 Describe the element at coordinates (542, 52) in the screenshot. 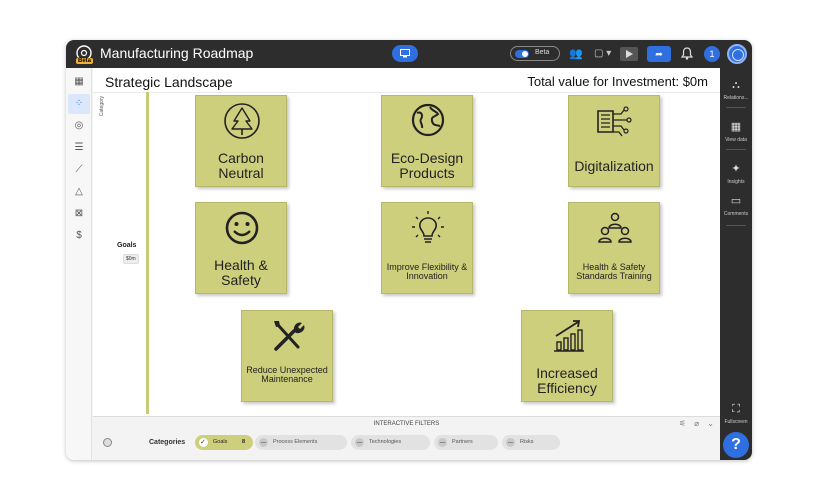

I see `beta-toggle-label: Beta` at that location.